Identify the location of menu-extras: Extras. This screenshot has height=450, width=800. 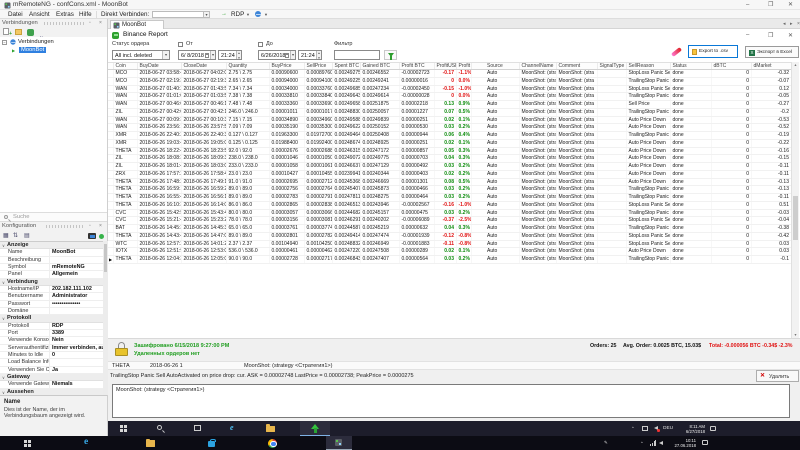
(65, 14).